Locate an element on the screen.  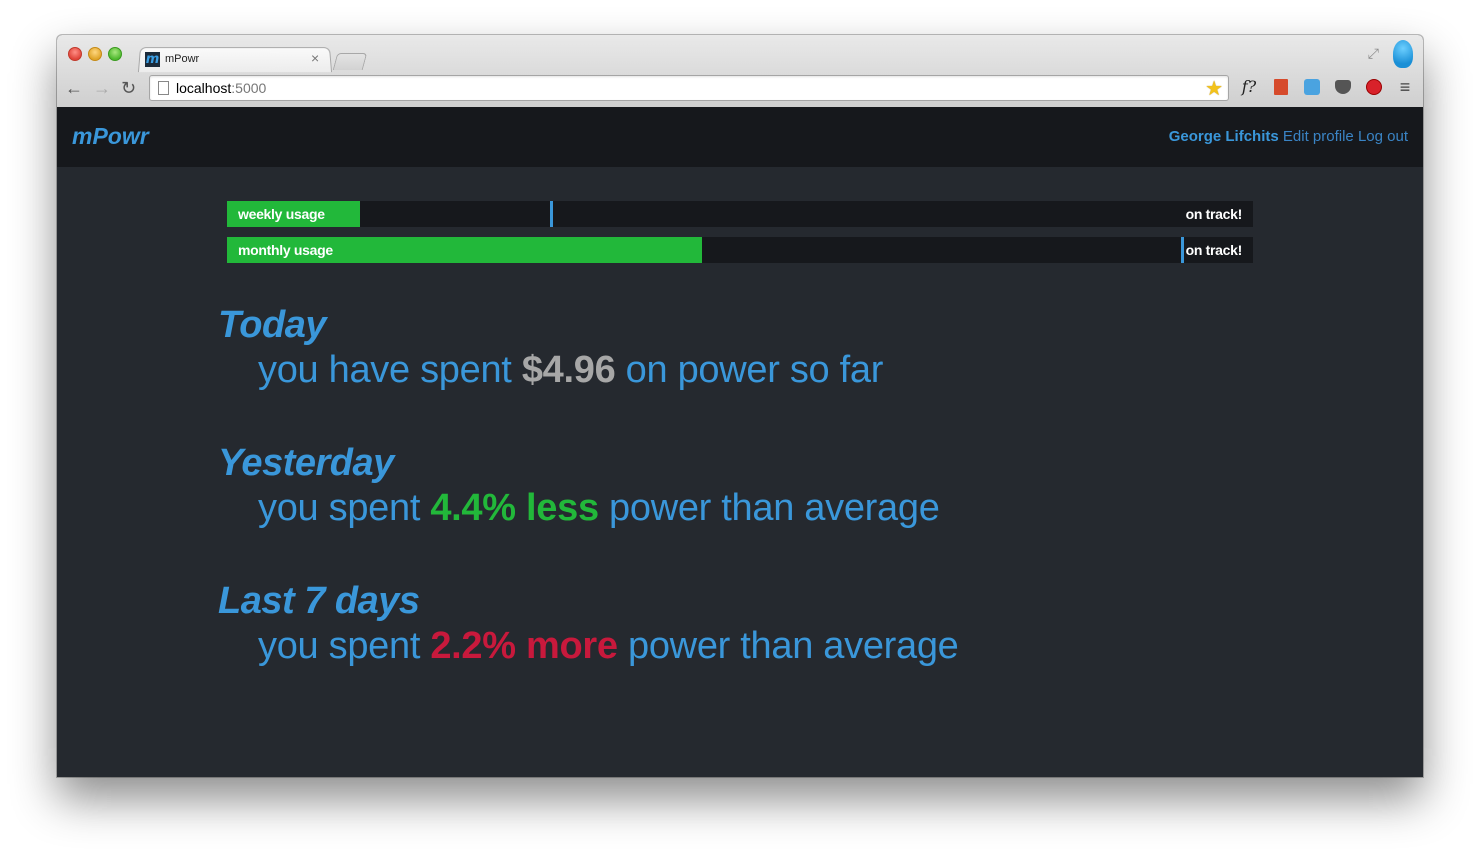
last7-heading: Last 7 days is located at coordinates (319, 601).